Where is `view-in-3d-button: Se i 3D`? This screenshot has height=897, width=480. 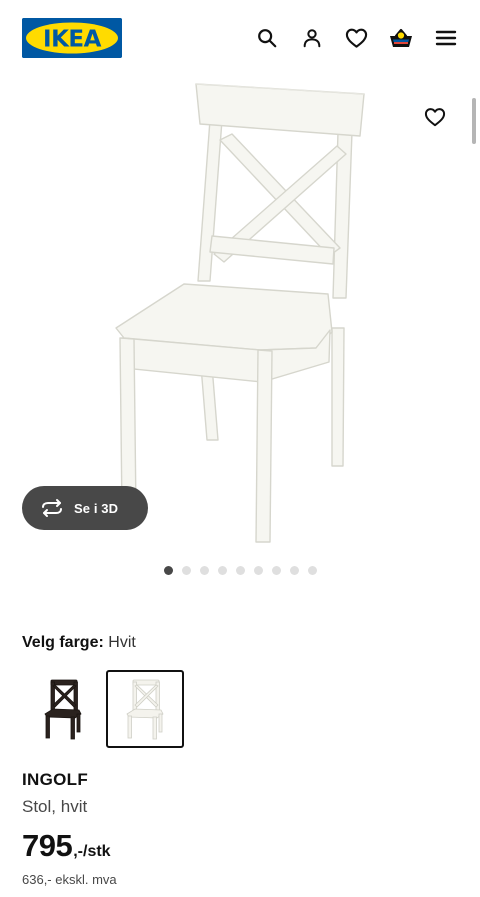
view-in-3d-button: Se i 3D is located at coordinates (85, 508).